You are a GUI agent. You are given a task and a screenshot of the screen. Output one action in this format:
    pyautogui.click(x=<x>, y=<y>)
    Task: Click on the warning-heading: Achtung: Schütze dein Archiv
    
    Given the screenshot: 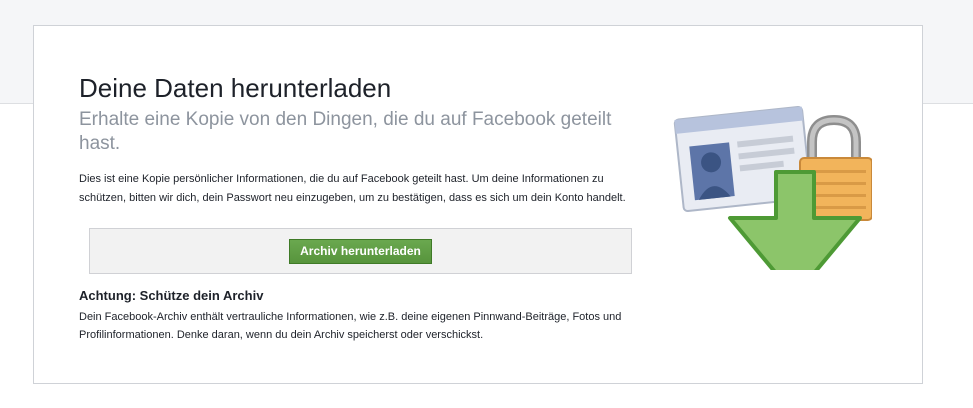 What is the action you would take?
    pyautogui.click(x=171, y=295)
    